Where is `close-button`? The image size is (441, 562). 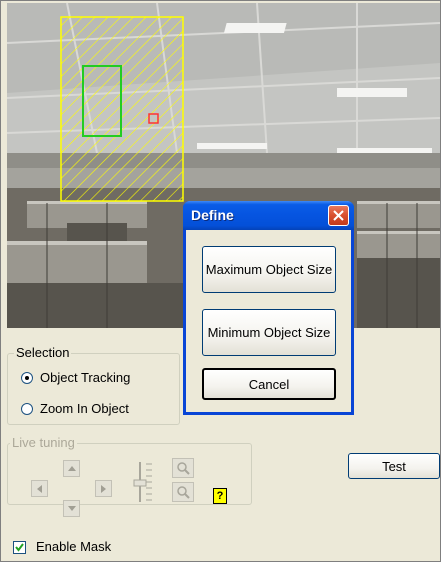
close-button is located at coordinates (338, 215).